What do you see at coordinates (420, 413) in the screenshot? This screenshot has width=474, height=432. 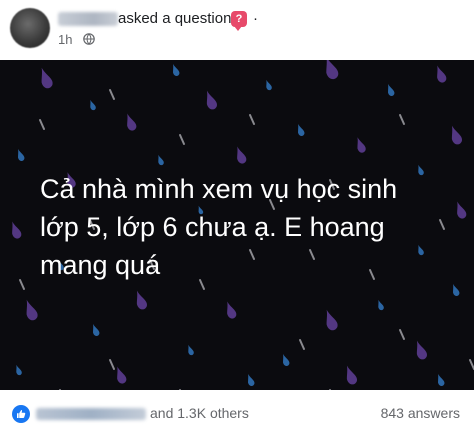 I see `answers-count: 843 answers` at bounding box center [420, 413].